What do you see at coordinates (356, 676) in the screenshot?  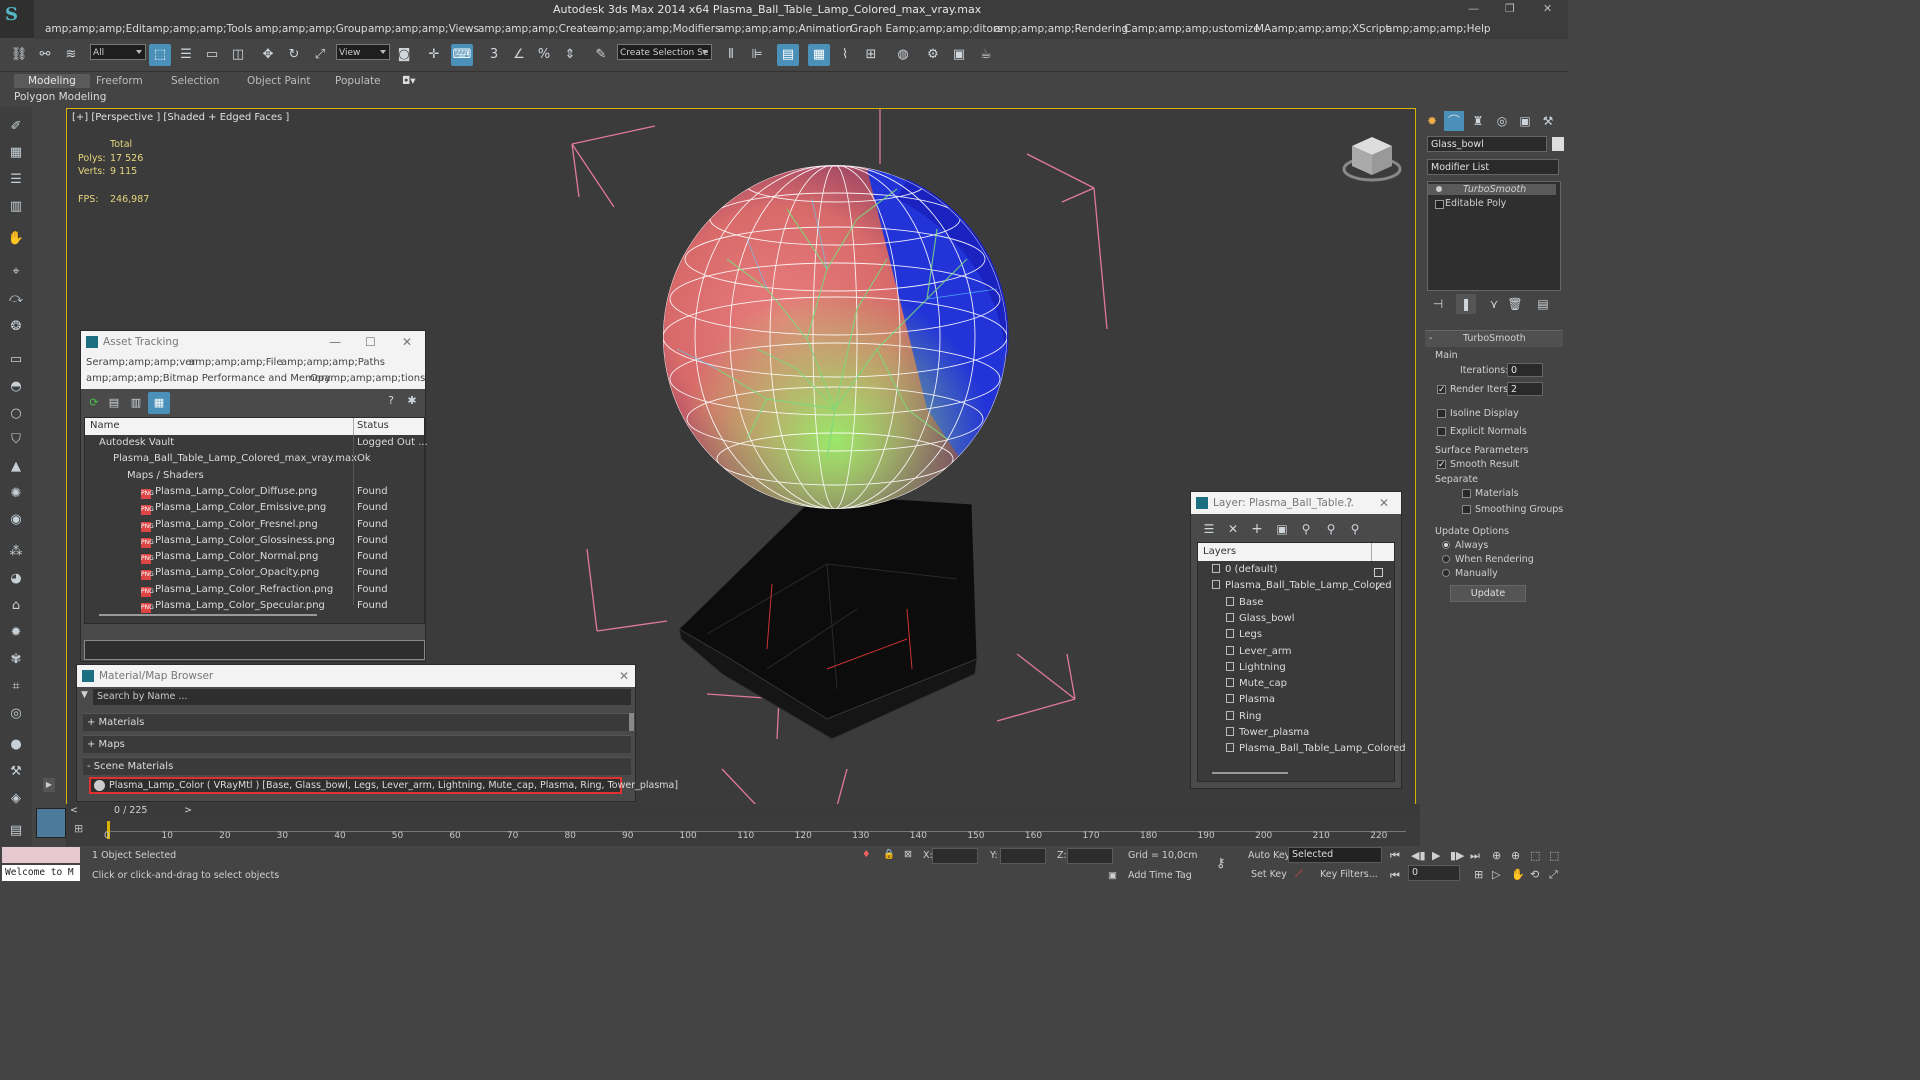 I see `material-browser-titlebar: Material/Map Browser ✕` at bounding box center [356, 676].